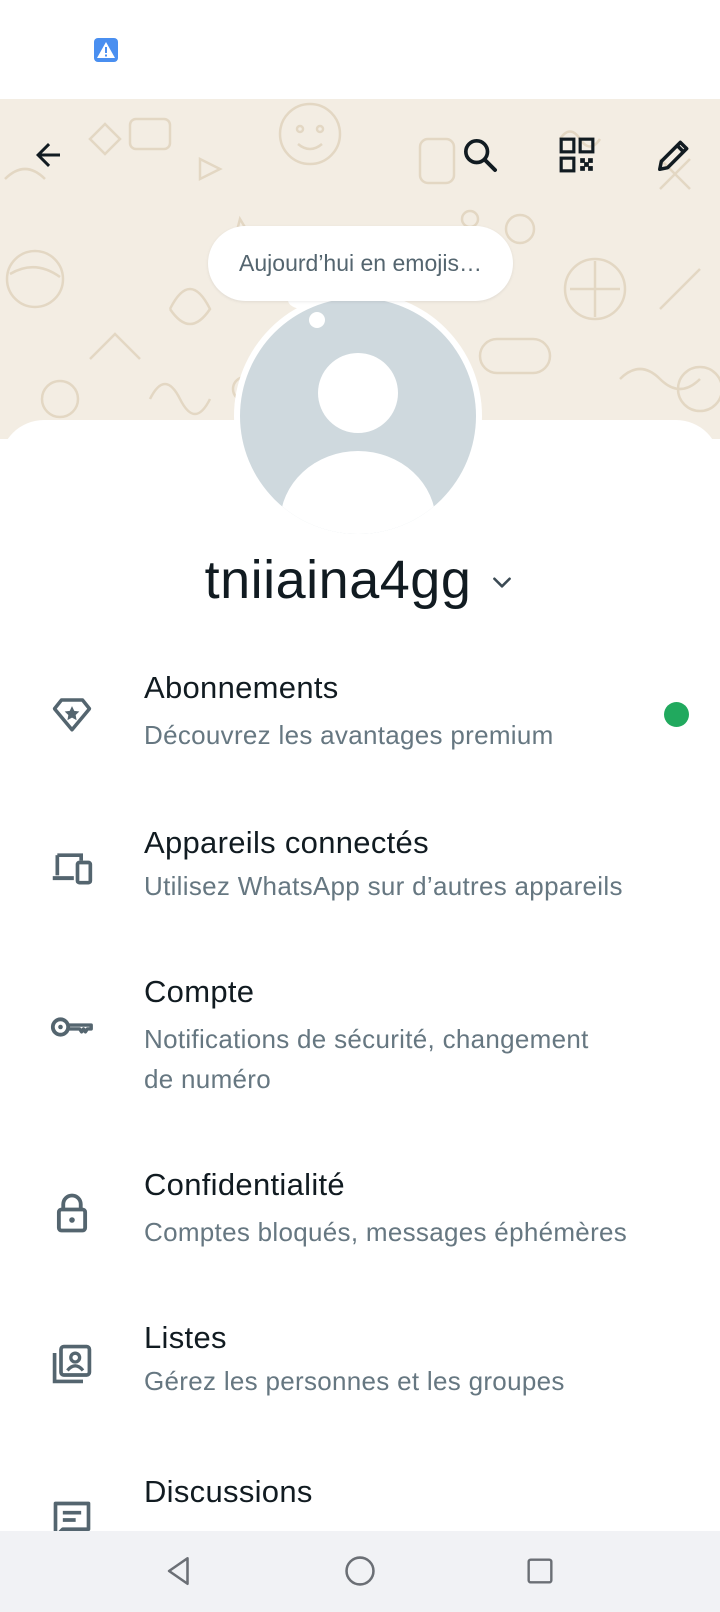 This screenshot has height=1612, width=720. Describe the element at coordinates (349, 735) in the screenshot. I see `menu-subtitle: Découvrez les avantages premium` at that location.